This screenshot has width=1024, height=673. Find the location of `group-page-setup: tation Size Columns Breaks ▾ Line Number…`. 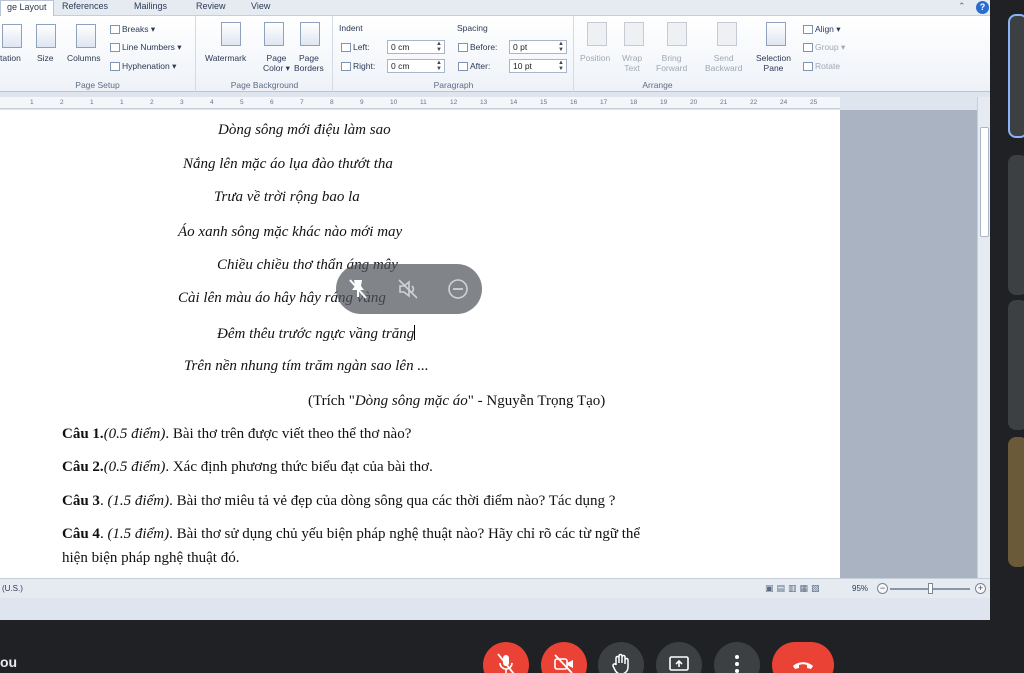

group-page-setup: tation Size Columns Breaks ▾ Line Number… is located at coordinates (98, 54).